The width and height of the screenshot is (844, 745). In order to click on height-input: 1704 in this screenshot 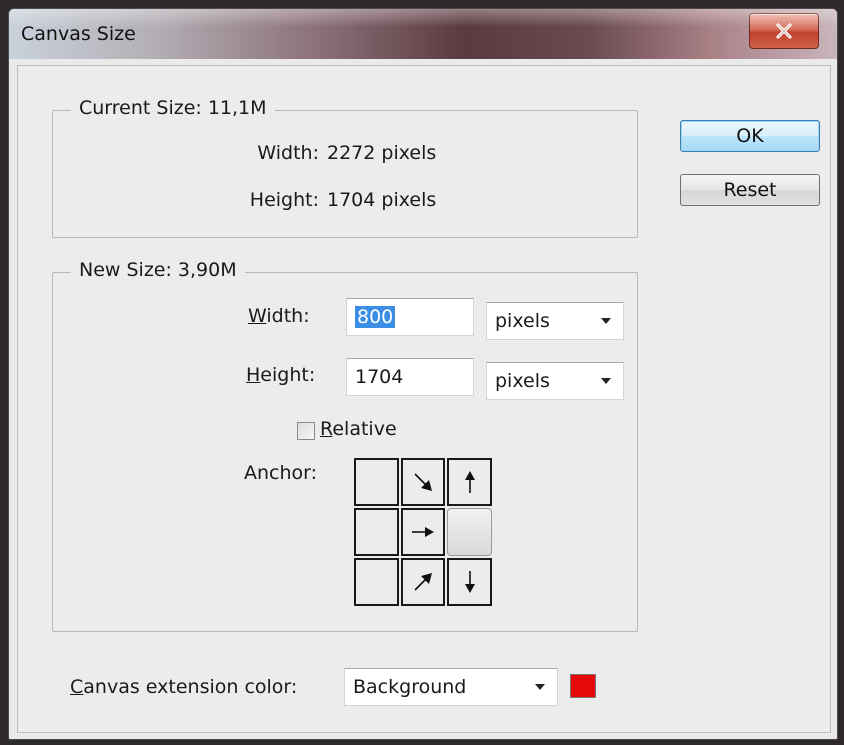, I will do `click(410, 377)`.